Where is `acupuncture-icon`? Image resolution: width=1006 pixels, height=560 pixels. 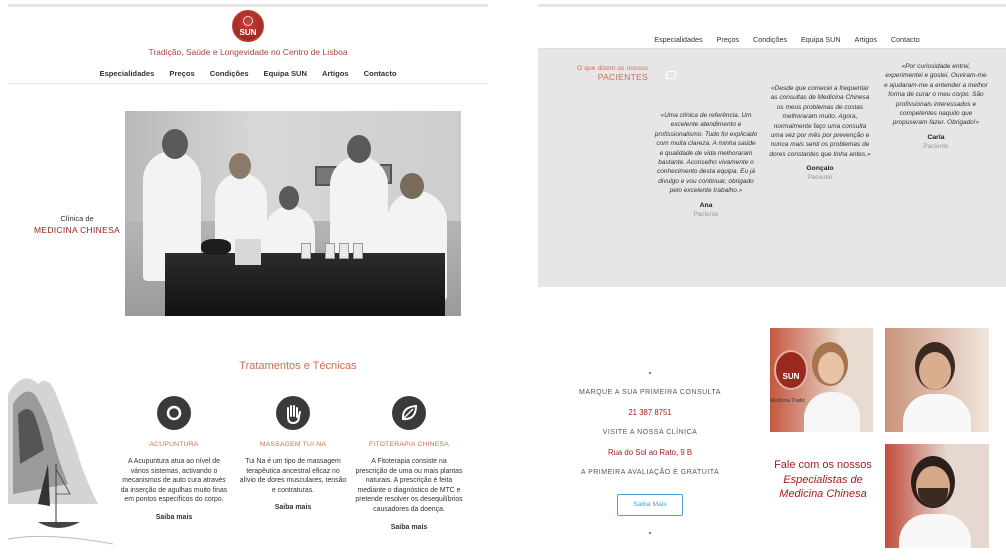 acupuncture-icon is located at coordinates (174, 413).